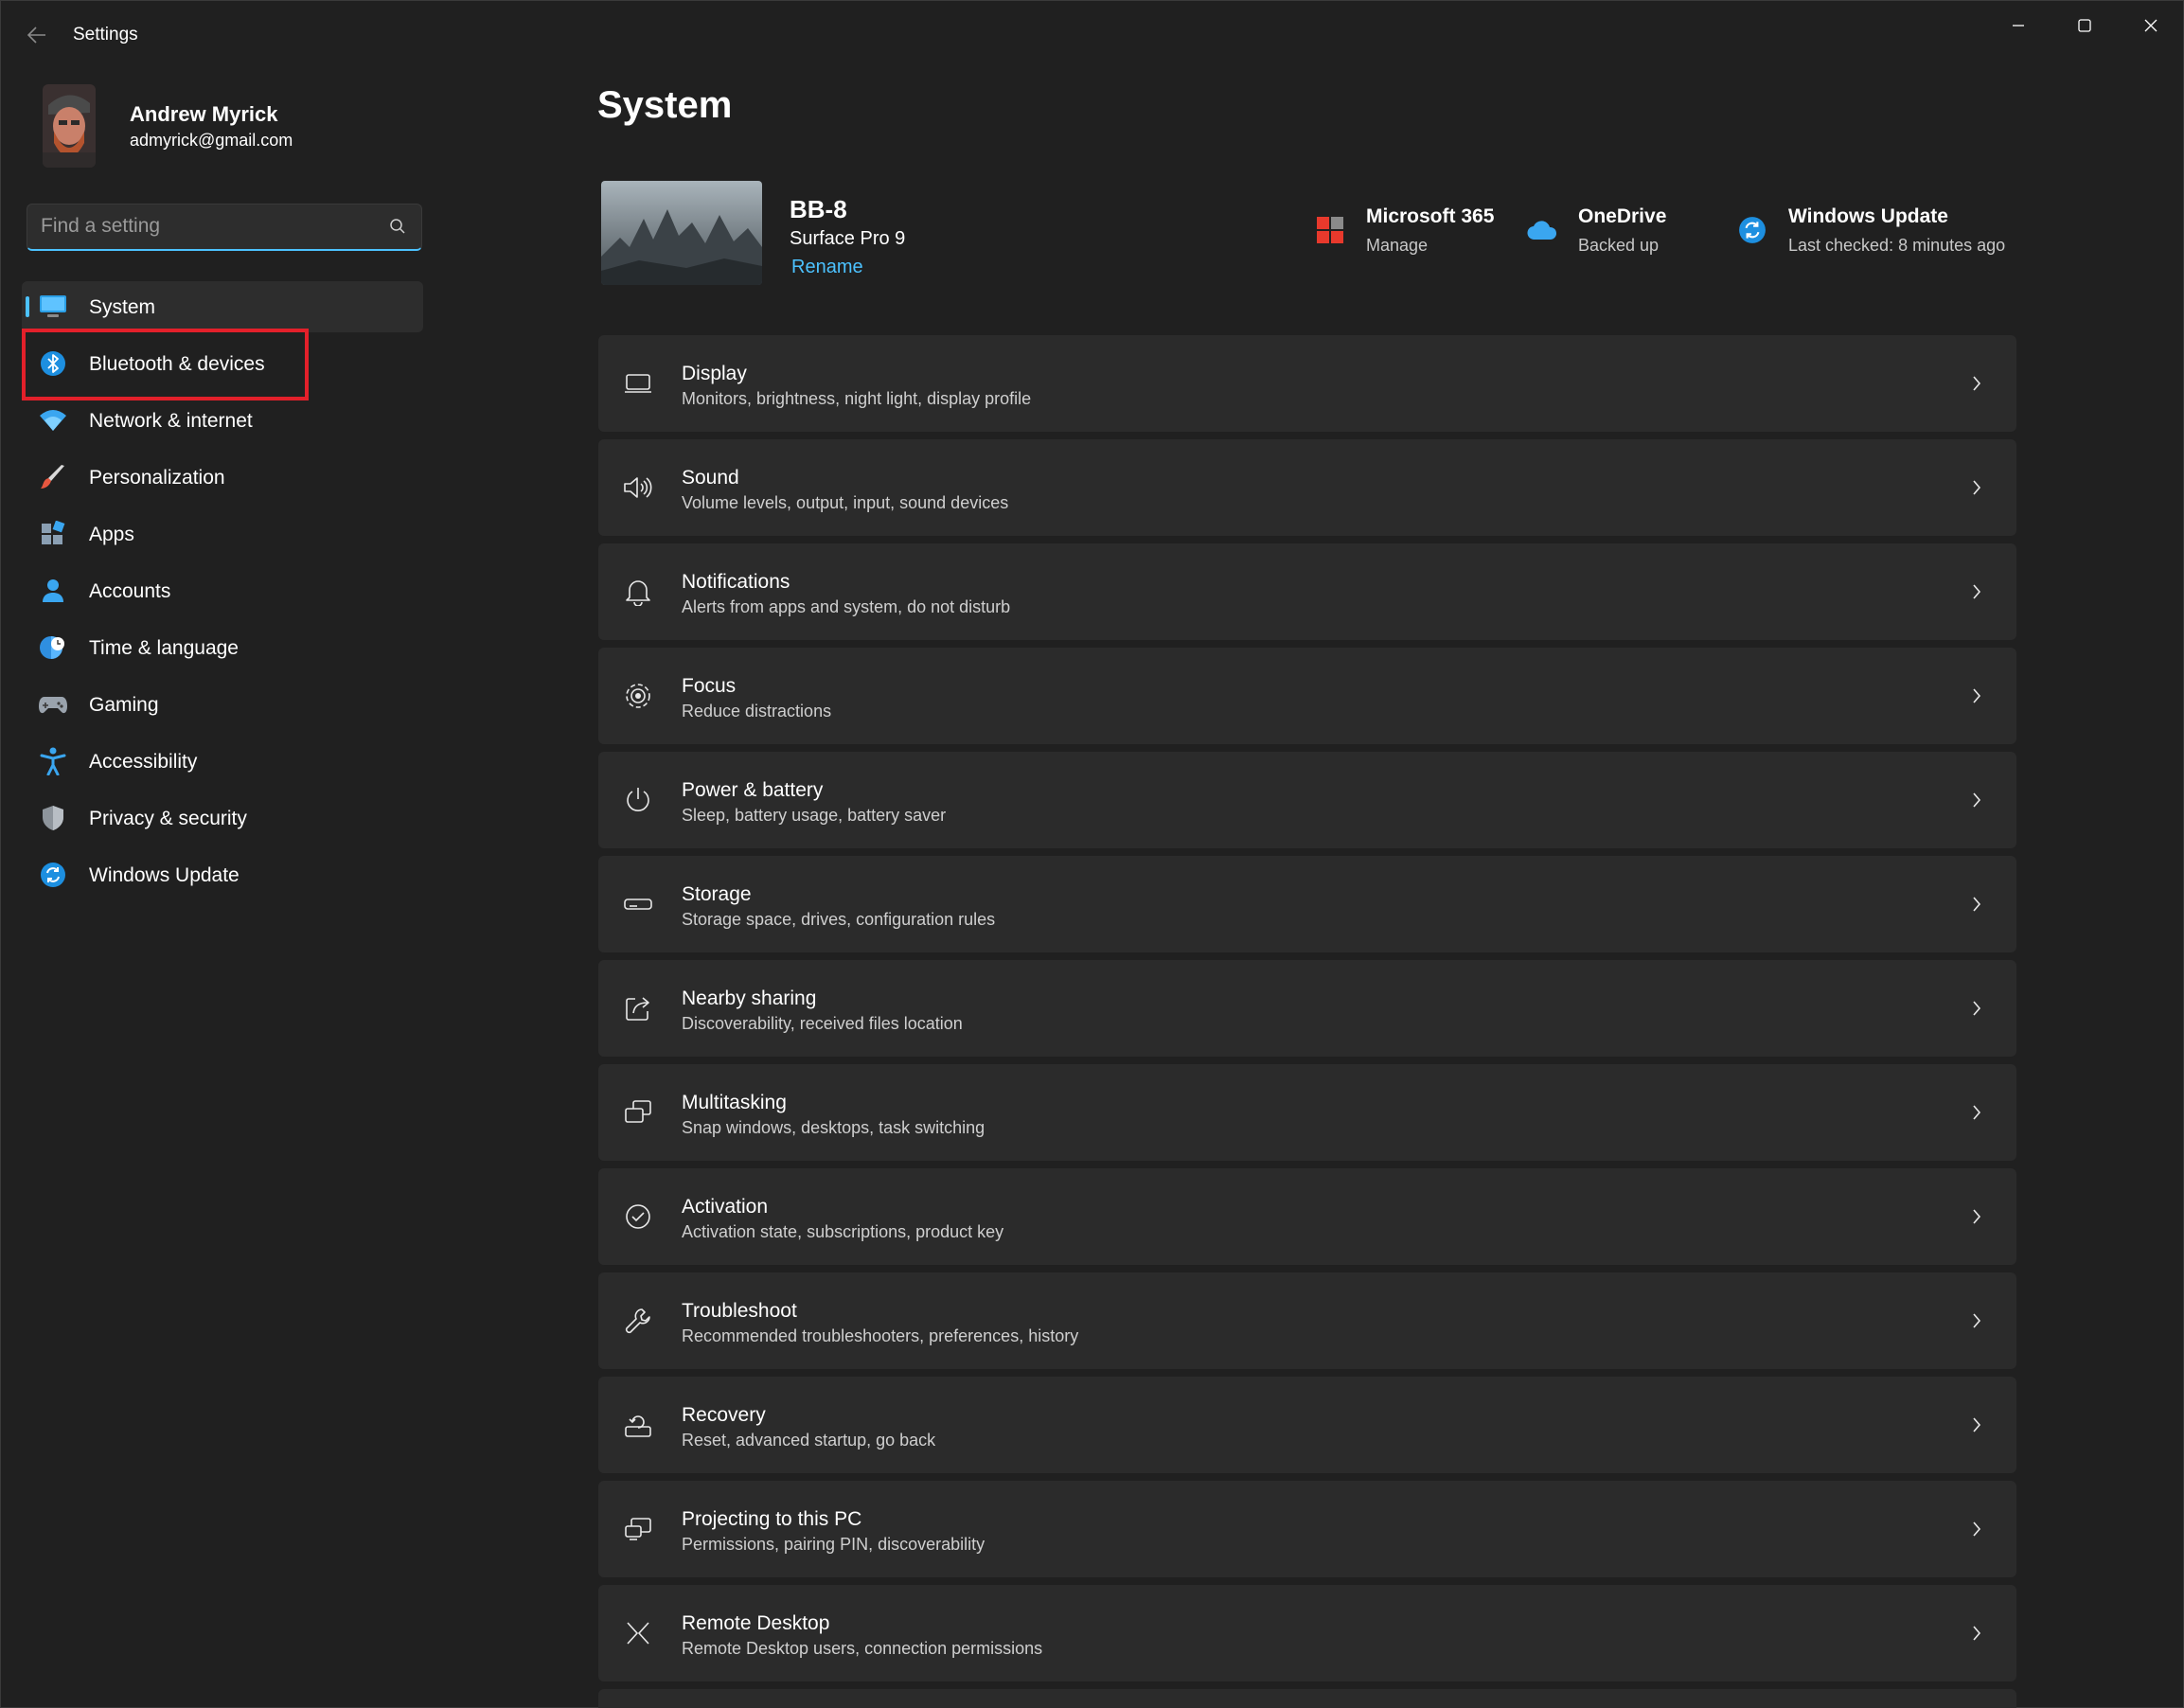 This screenshot has height=1708, width=2184. I want to click on search-input, so click(211, 226).